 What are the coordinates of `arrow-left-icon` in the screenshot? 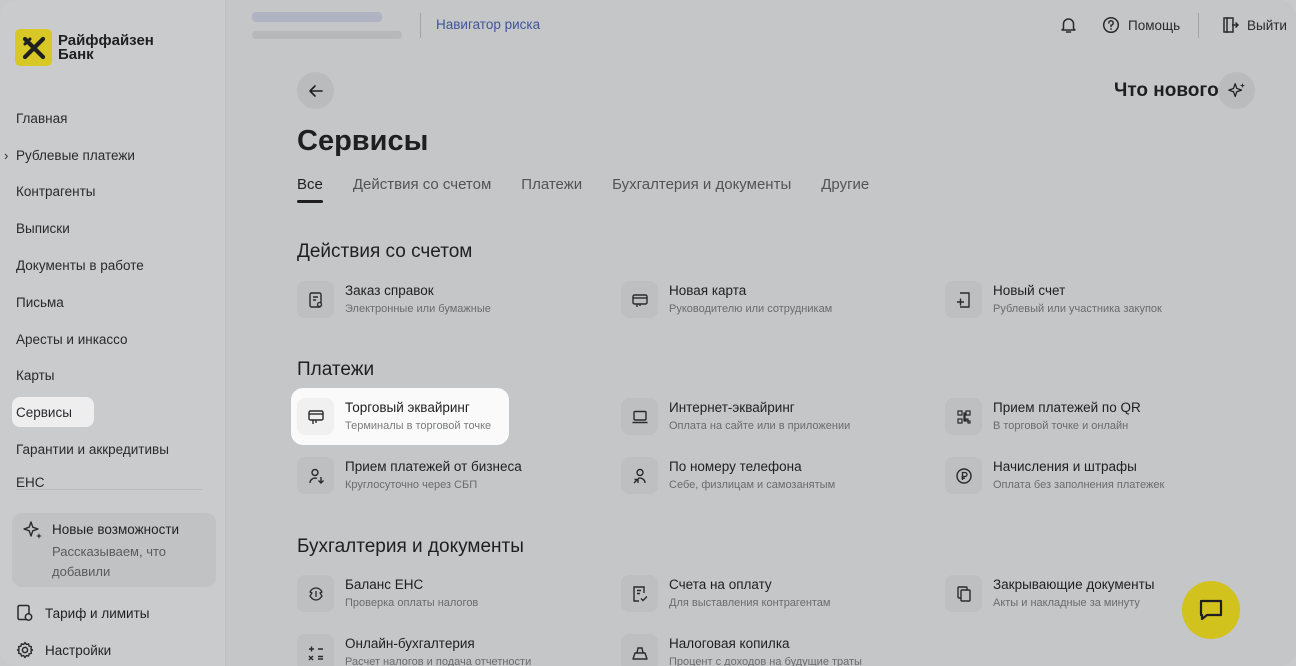 It's located at (315, 90).